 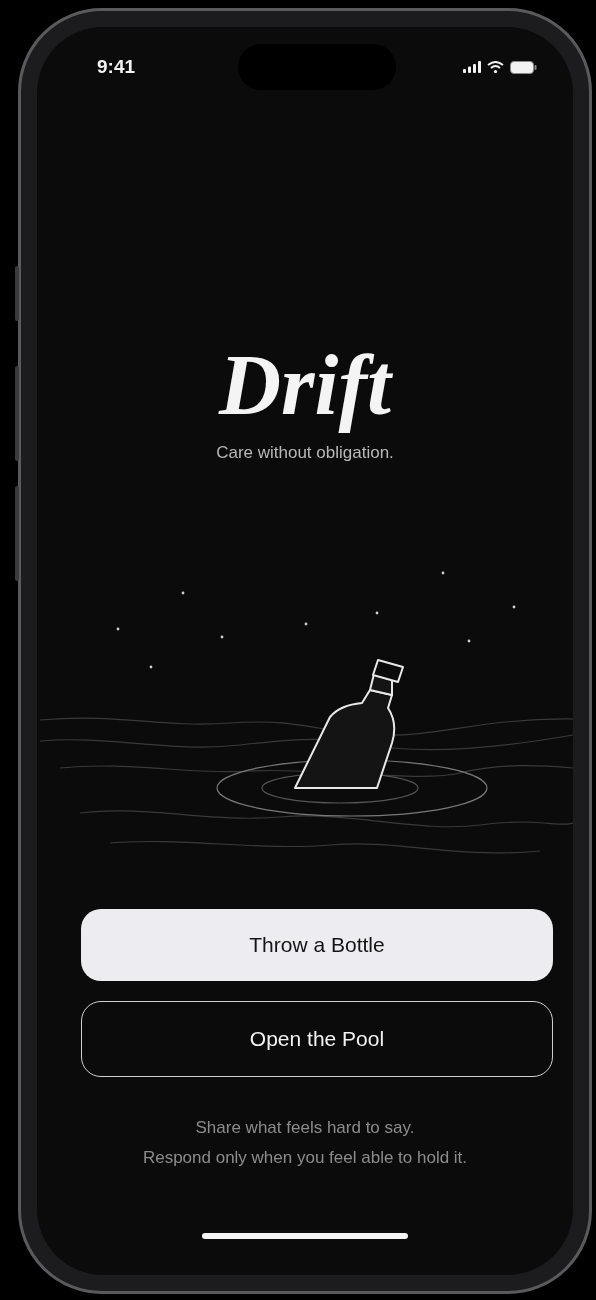 I want to click on signal-icon, so click(x=472, y=67).